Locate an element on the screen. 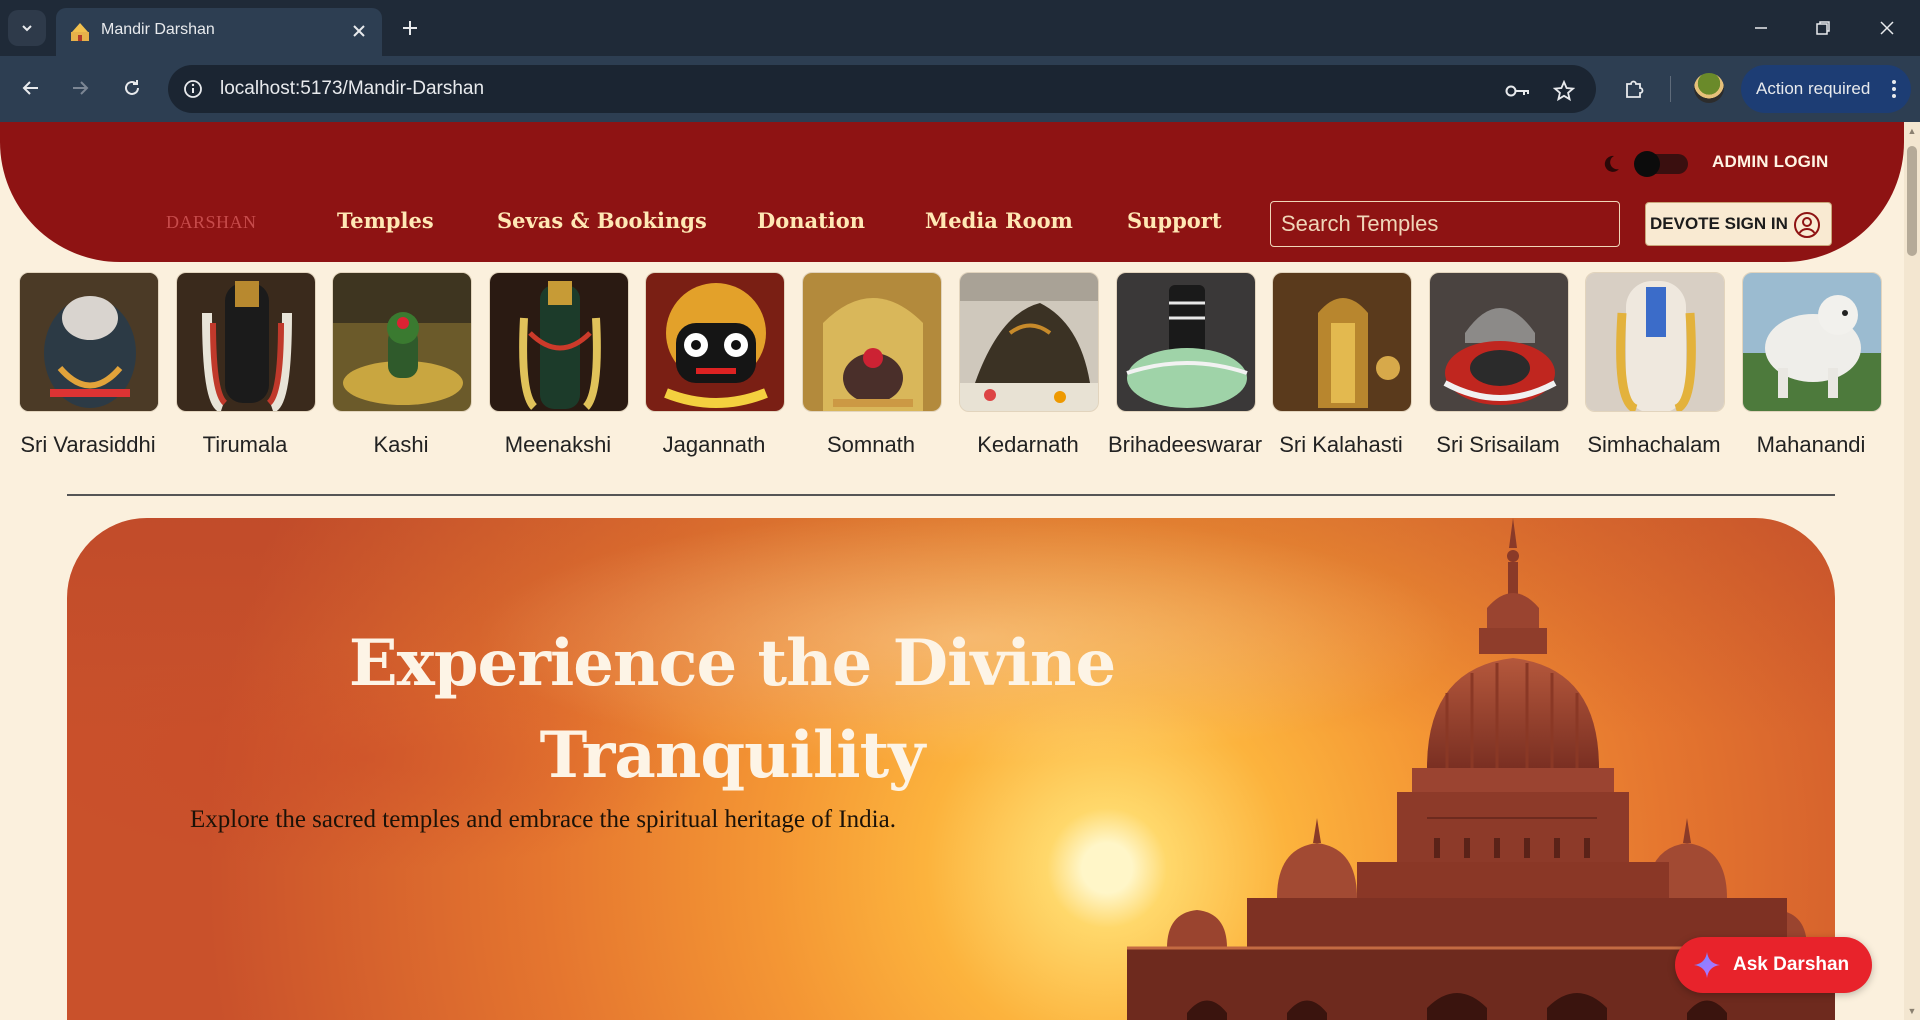  forward-button is located at coordinates (80, 88).